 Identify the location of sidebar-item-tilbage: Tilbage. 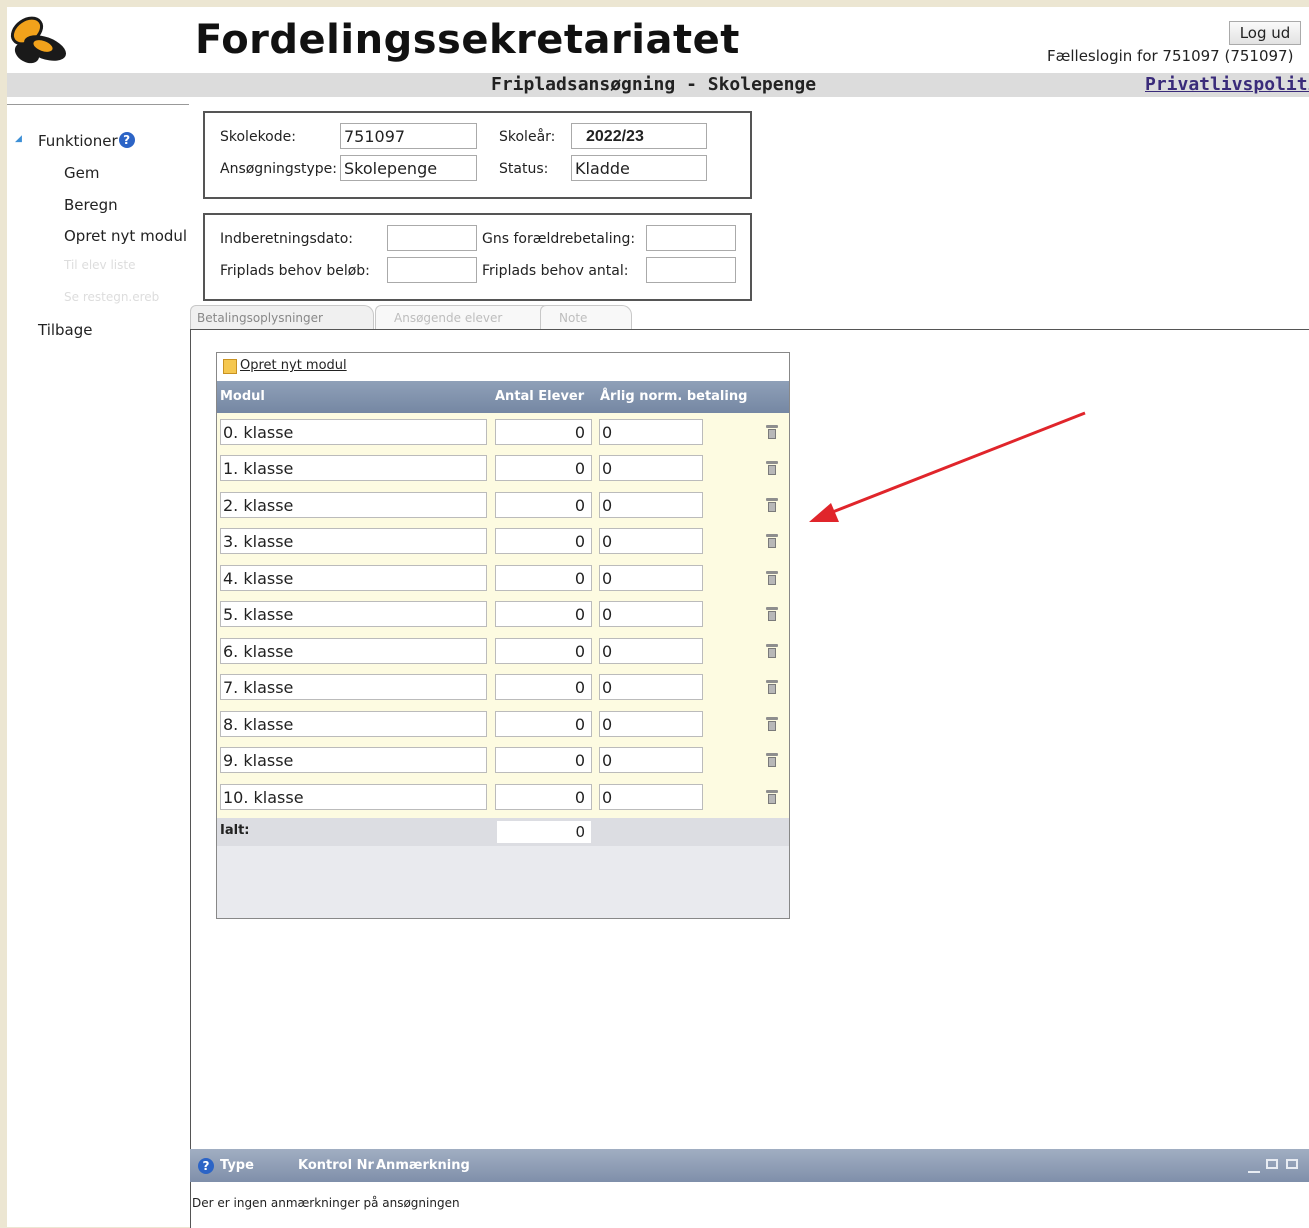
(65, 330).